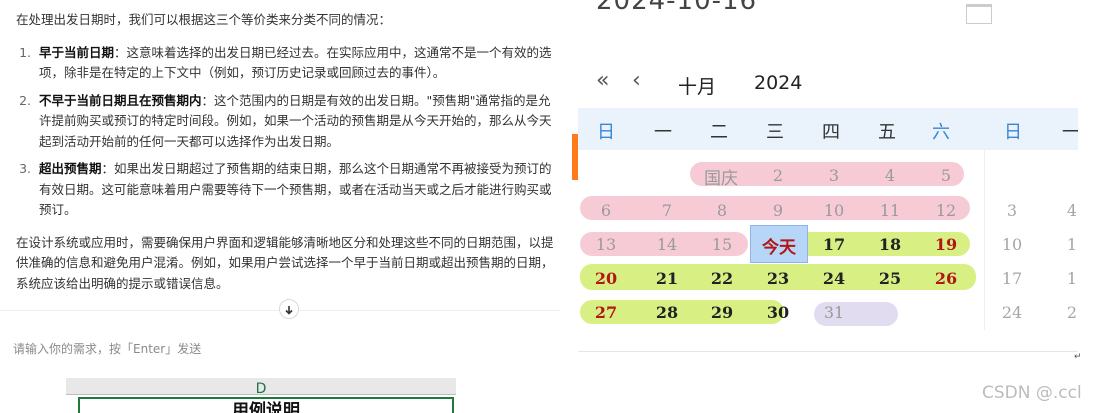 The image size is (1102, 413). Describe the element at coordinates (25, 100) in the screenshot. I see `list-number: 2.` at that location.